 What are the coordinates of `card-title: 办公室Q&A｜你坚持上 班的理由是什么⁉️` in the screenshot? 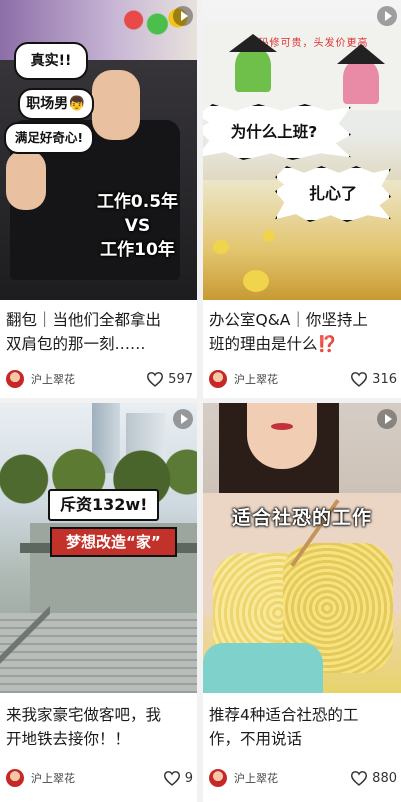 It's located at (302, 332).